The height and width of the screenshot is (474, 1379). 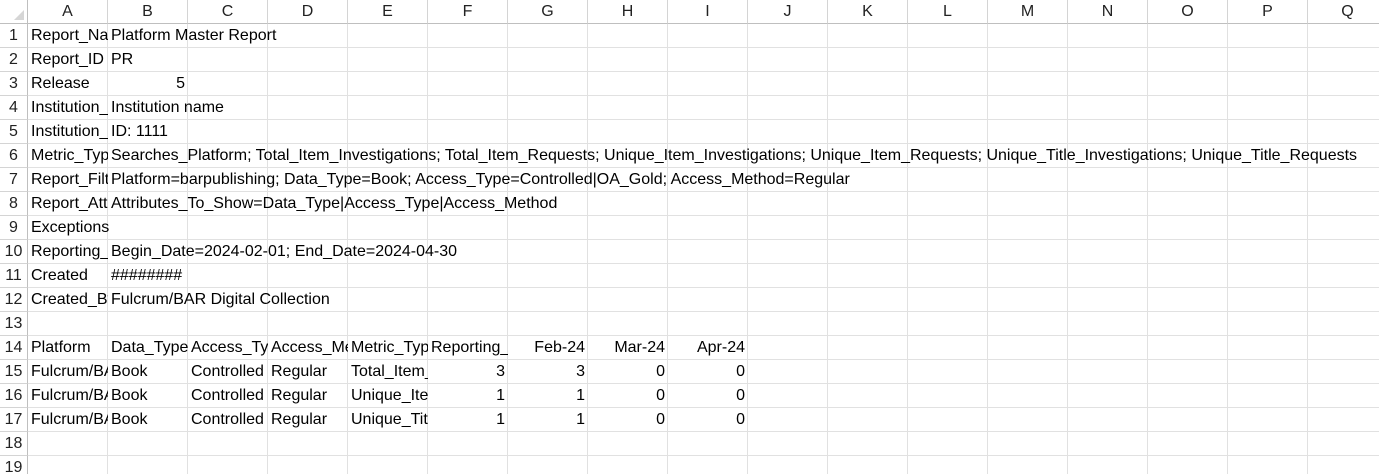 I want to click on column-header-o: O, so click(x=1188, y=12).